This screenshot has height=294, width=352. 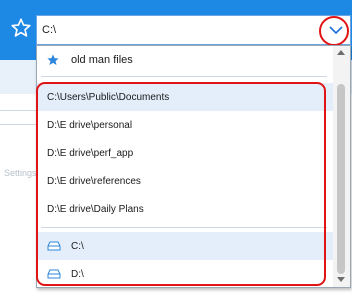 I want to click on address-combobox: C:\, so click(x=193, y=30).